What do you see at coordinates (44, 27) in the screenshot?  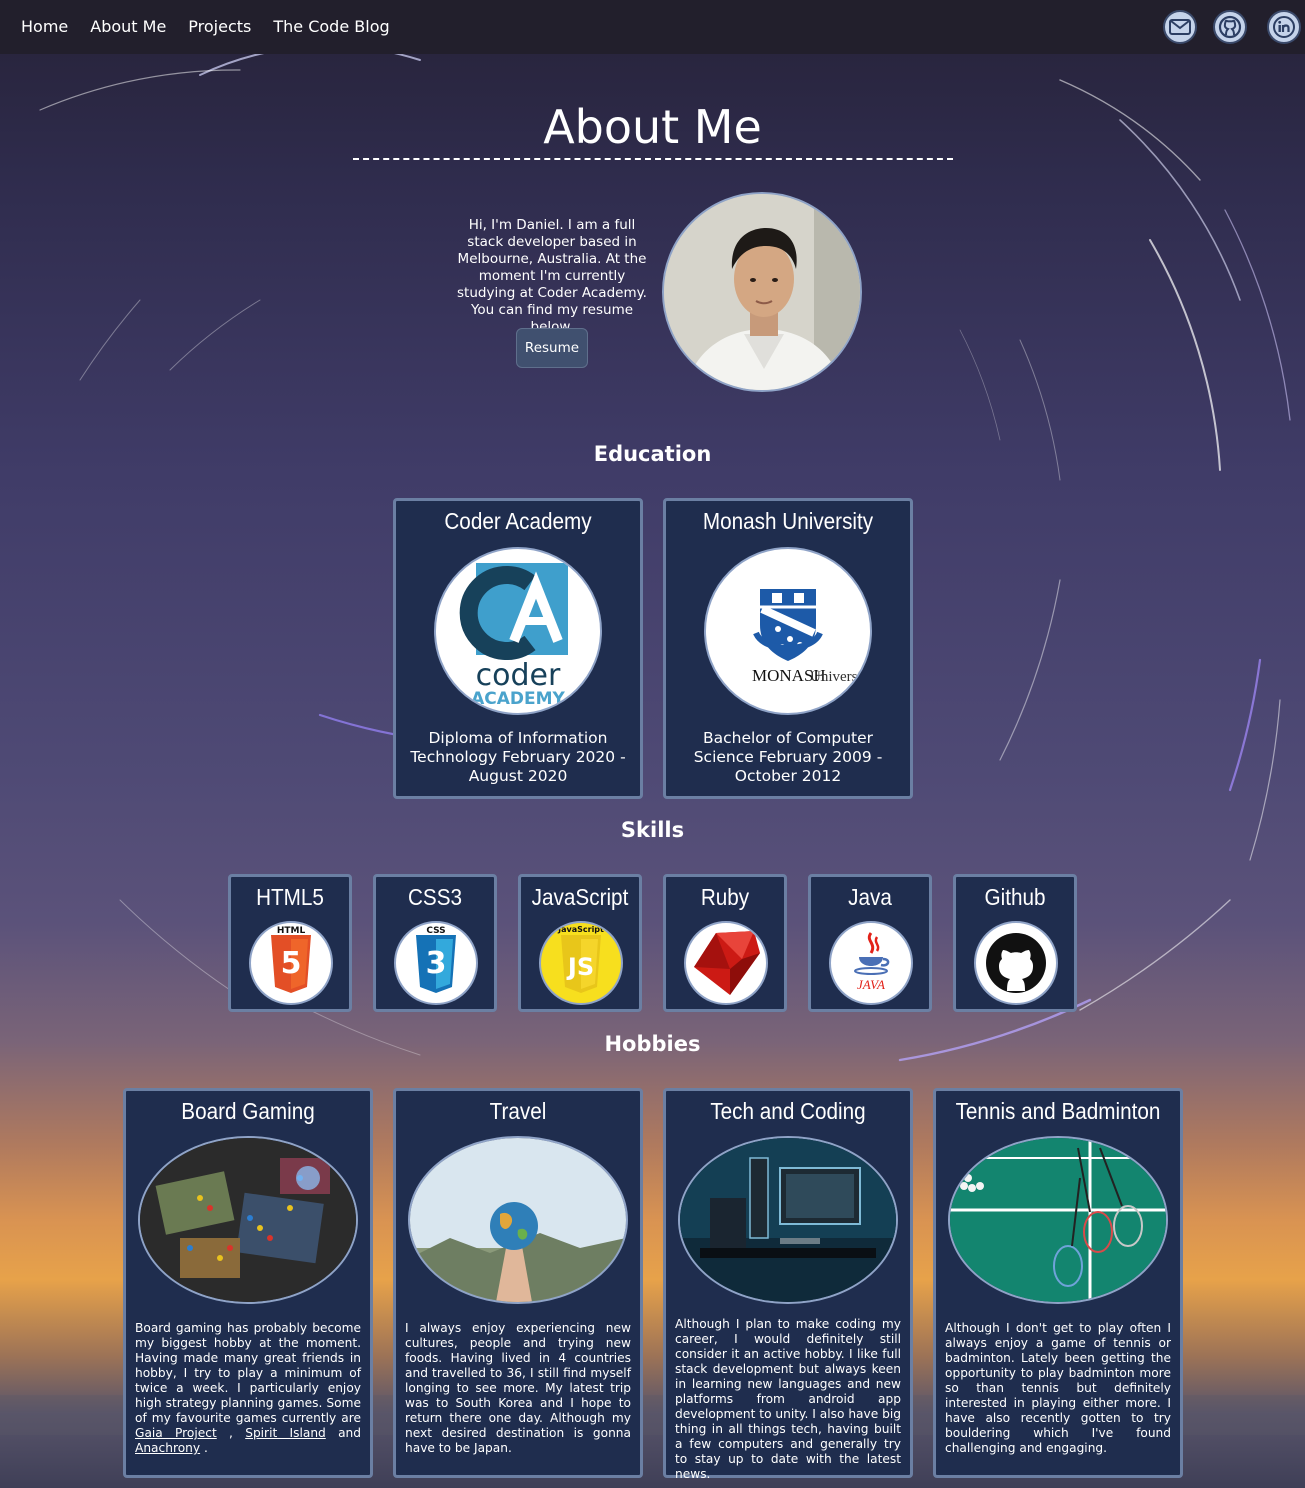 I see `nav-home-link: Home` at bounding box center [44, 27].